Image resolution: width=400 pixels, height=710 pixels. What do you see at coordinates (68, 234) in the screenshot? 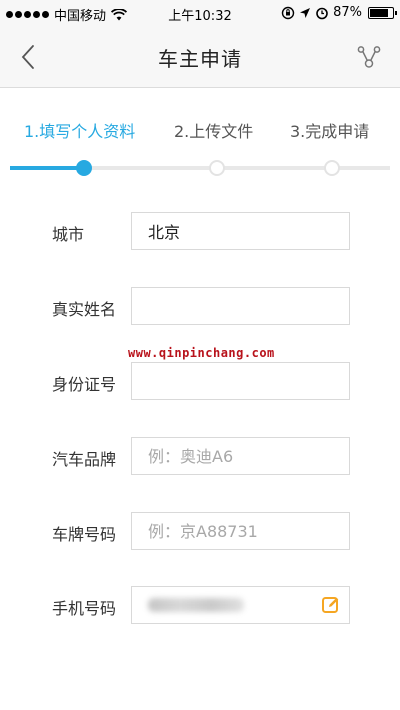
I see `city-label: 城市` at bounding box center [68, 234].